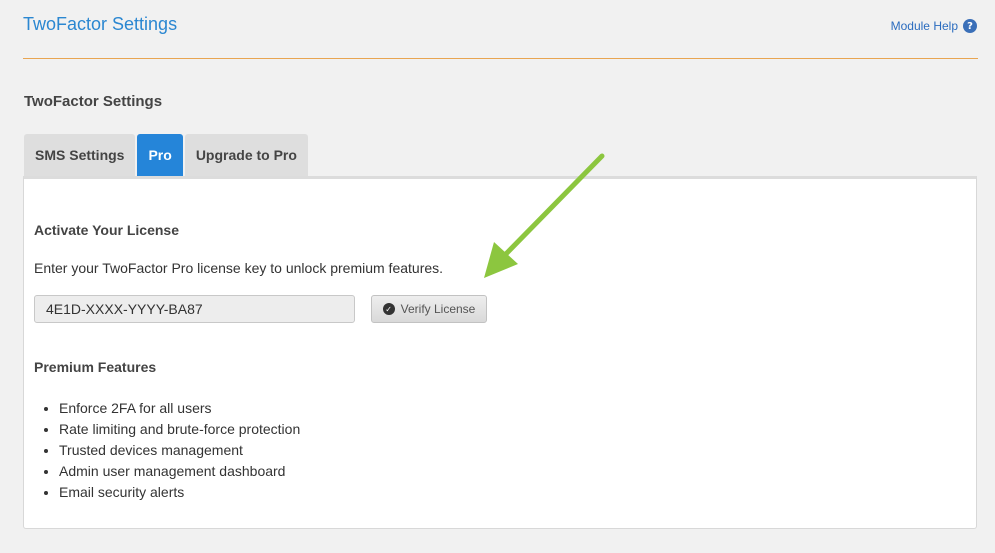 This screenshot has width=995, height=553. What do you see at coordinates (93, 101) in the screenshot?
I see `section-title: TwoFactor Settings` at bounding box center [93, 101].